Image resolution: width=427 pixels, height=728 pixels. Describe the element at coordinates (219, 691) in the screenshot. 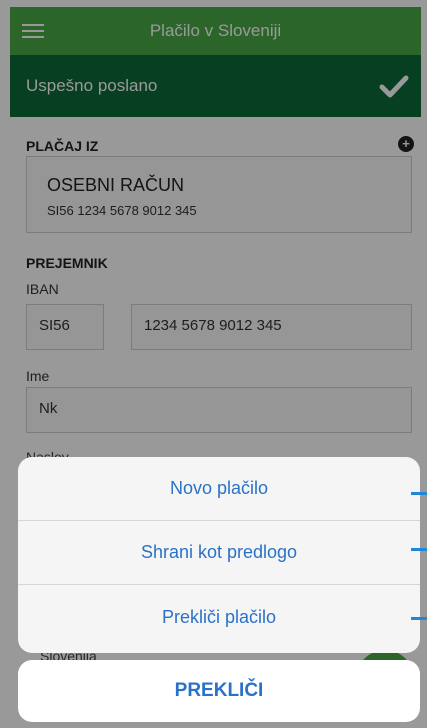

I see `cancel-button: PREKLIČI` at that location.